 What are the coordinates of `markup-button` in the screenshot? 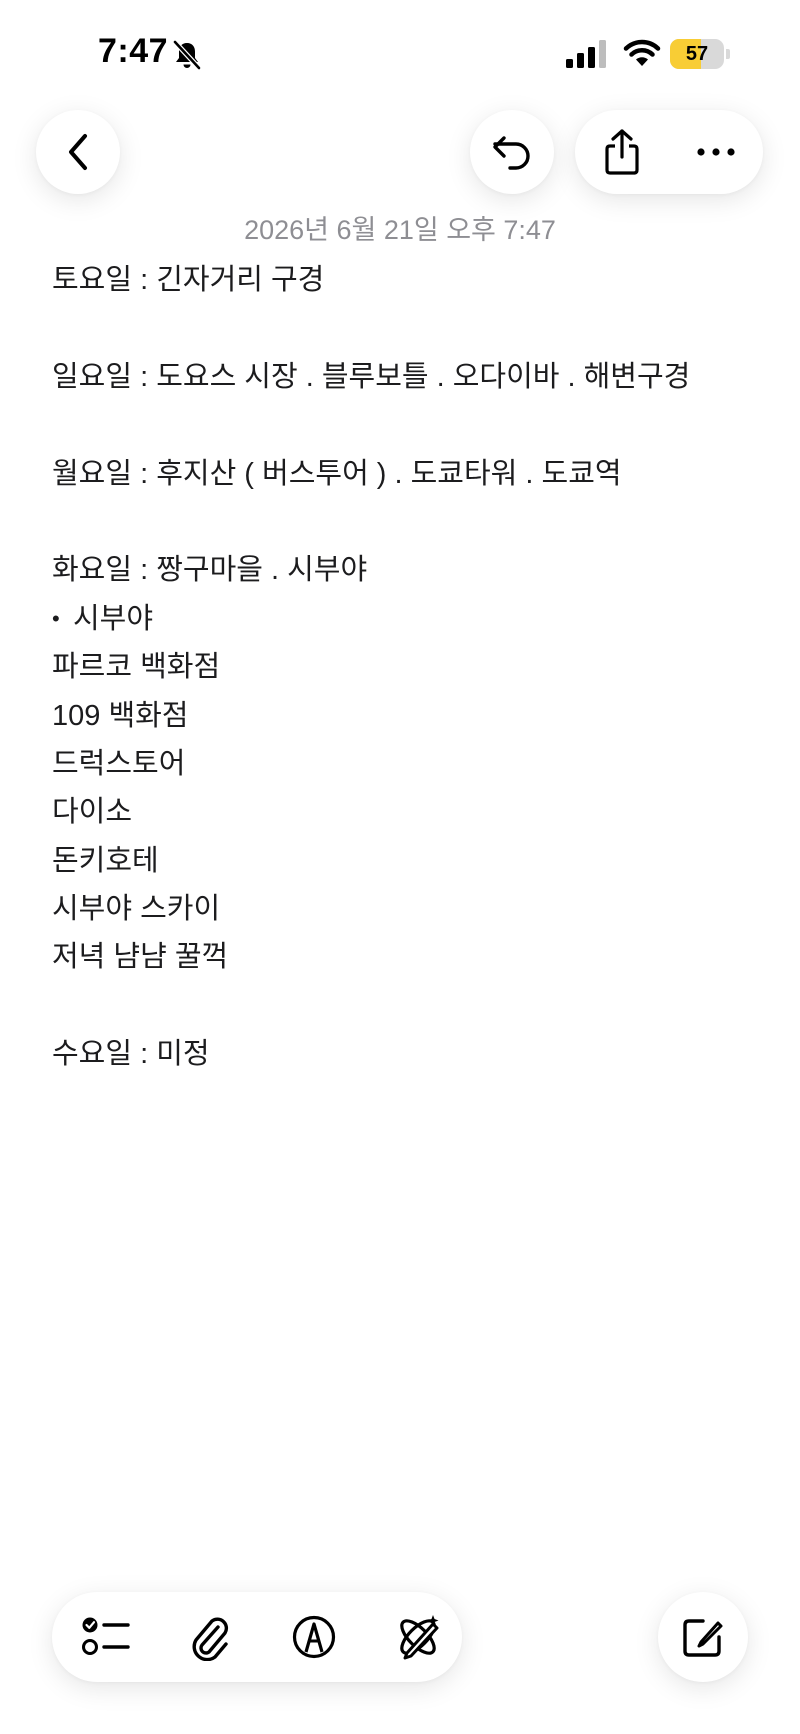 It's located at (314, 1637).